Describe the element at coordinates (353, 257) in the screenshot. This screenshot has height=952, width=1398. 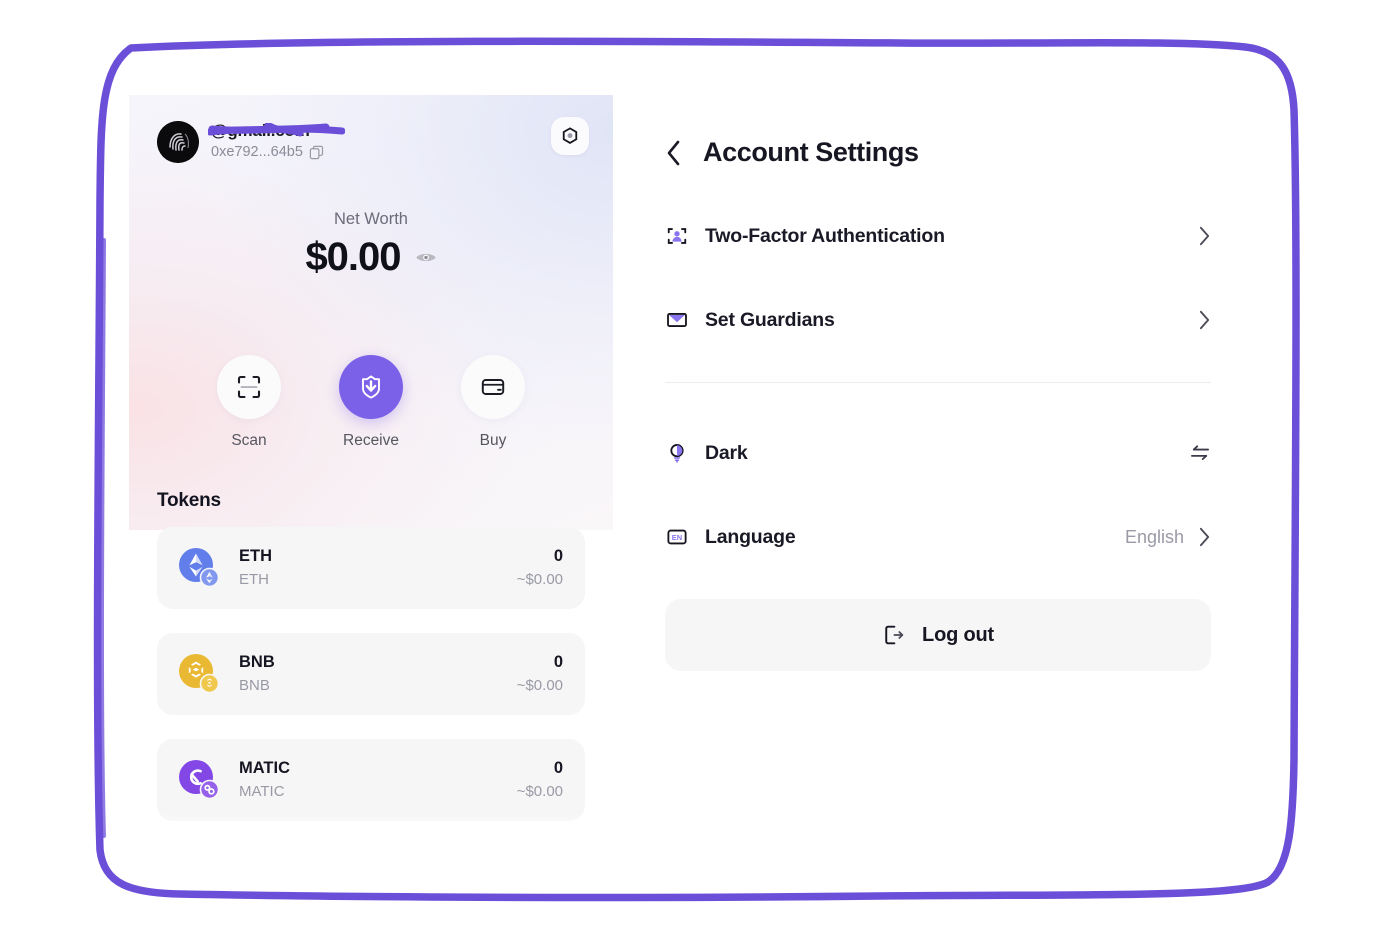
I see `net-worth-value: $0.00` at that location.